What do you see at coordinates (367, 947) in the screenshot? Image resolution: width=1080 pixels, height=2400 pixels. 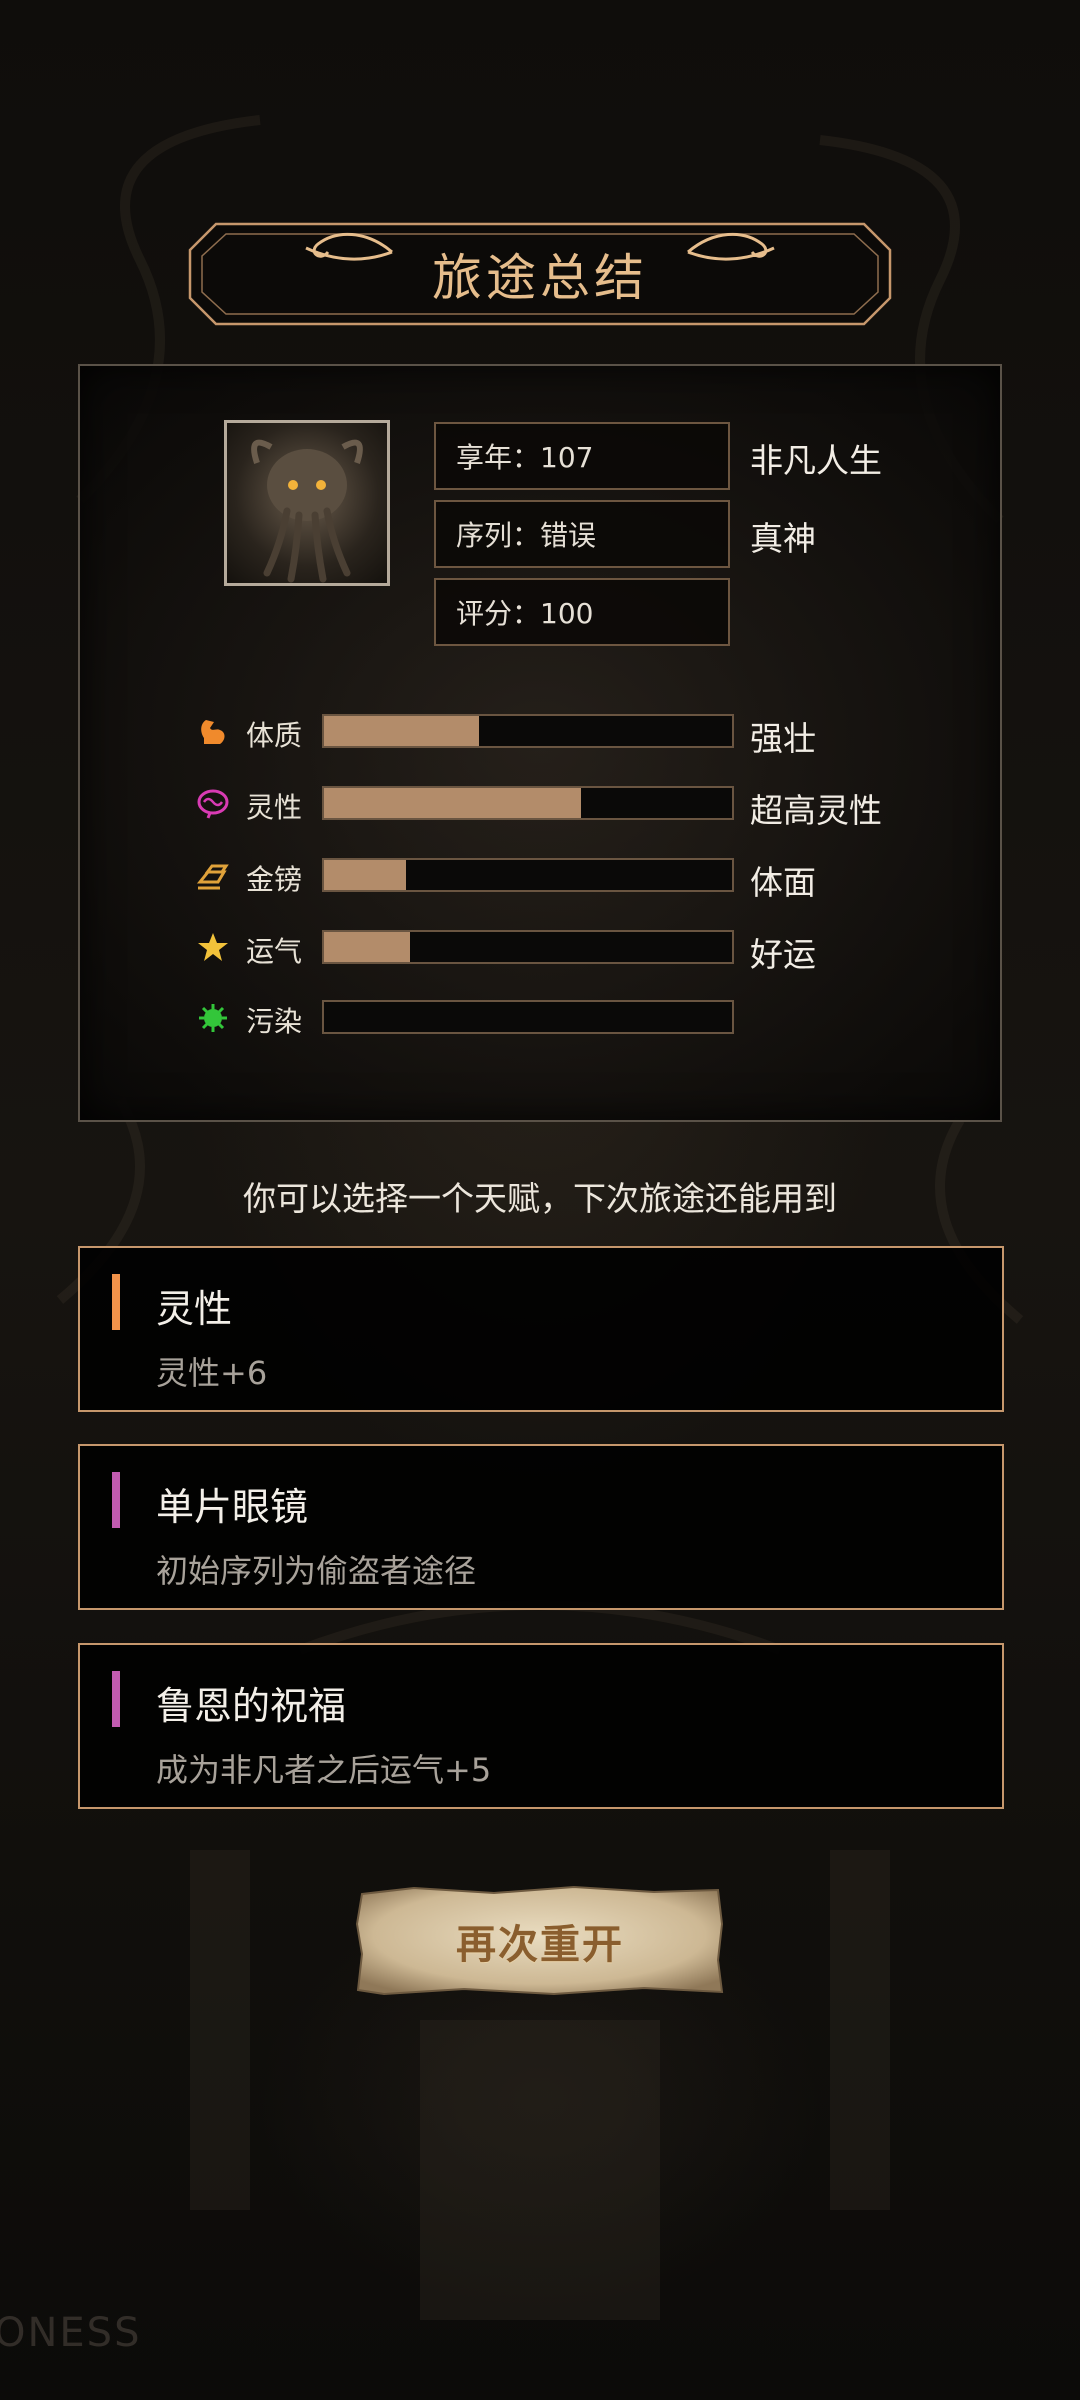 I see `stat-fill-luck` at bounding box center [367, 947].